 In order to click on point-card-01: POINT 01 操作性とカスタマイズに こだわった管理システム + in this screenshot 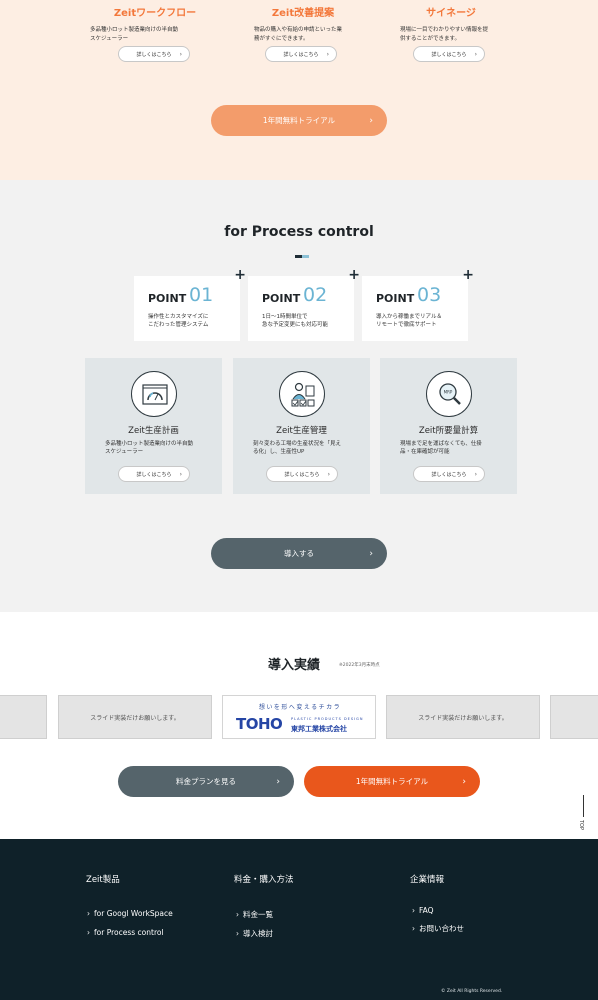, I will do `click(190, 304)`.